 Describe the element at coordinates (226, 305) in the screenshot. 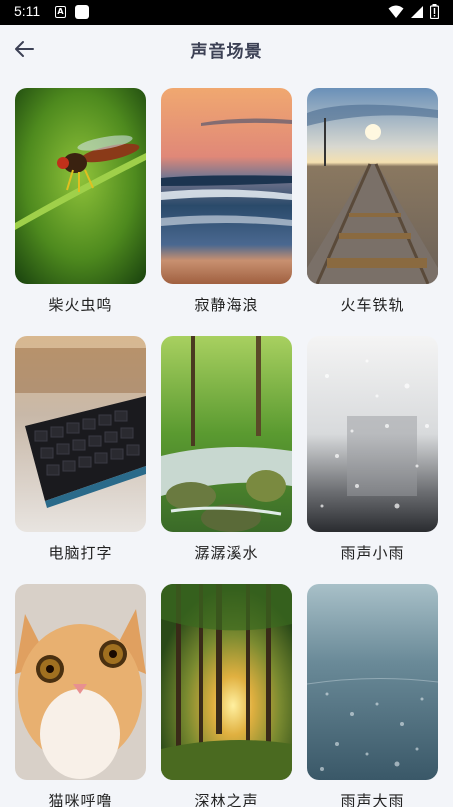

I see `scene-label: 寂静海浪` at that location.